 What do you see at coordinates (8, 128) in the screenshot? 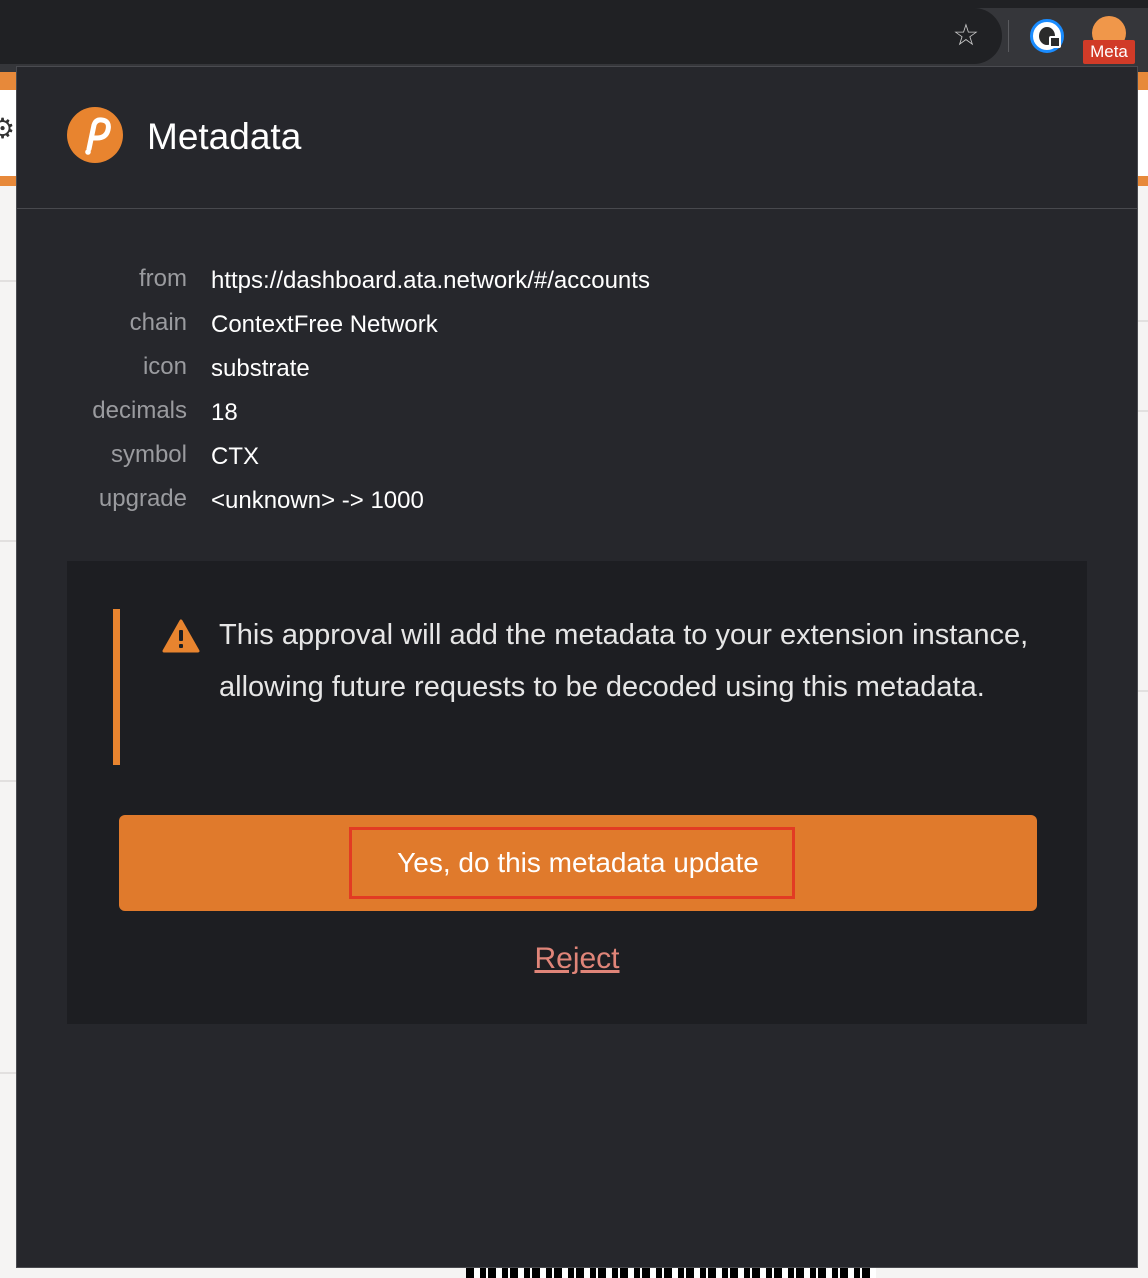
I see `background-gear-icon: ⚙` at bounding box center [8, 128].